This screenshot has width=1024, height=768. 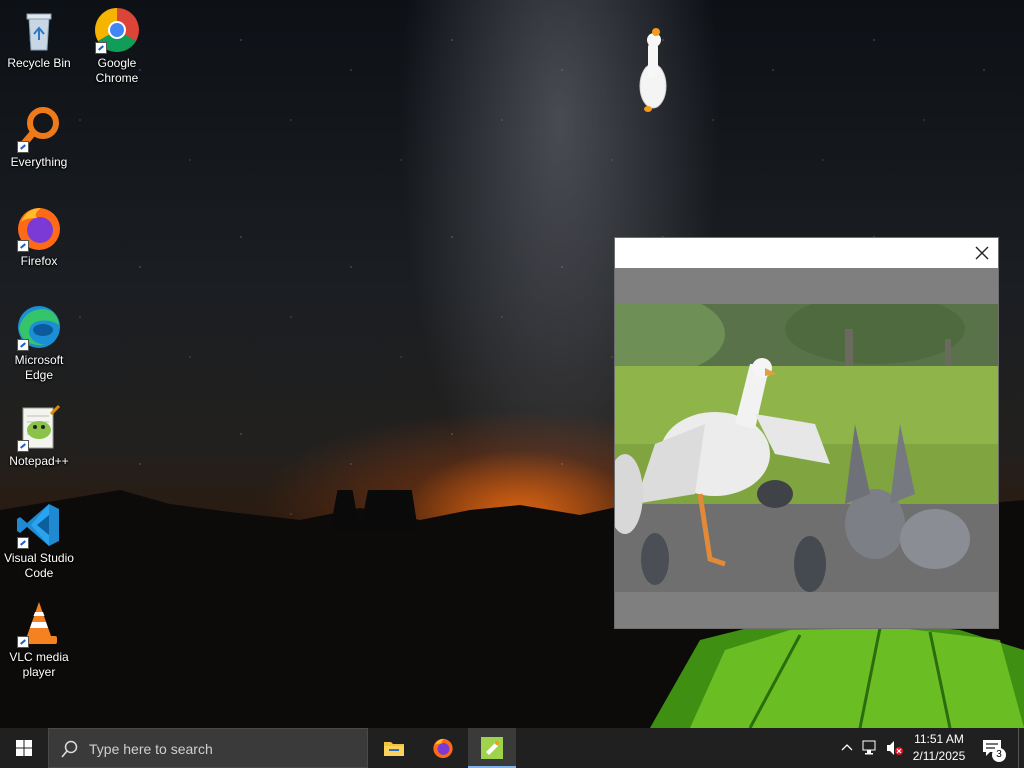 I want to click on close-button, so click(x=982, y=253).